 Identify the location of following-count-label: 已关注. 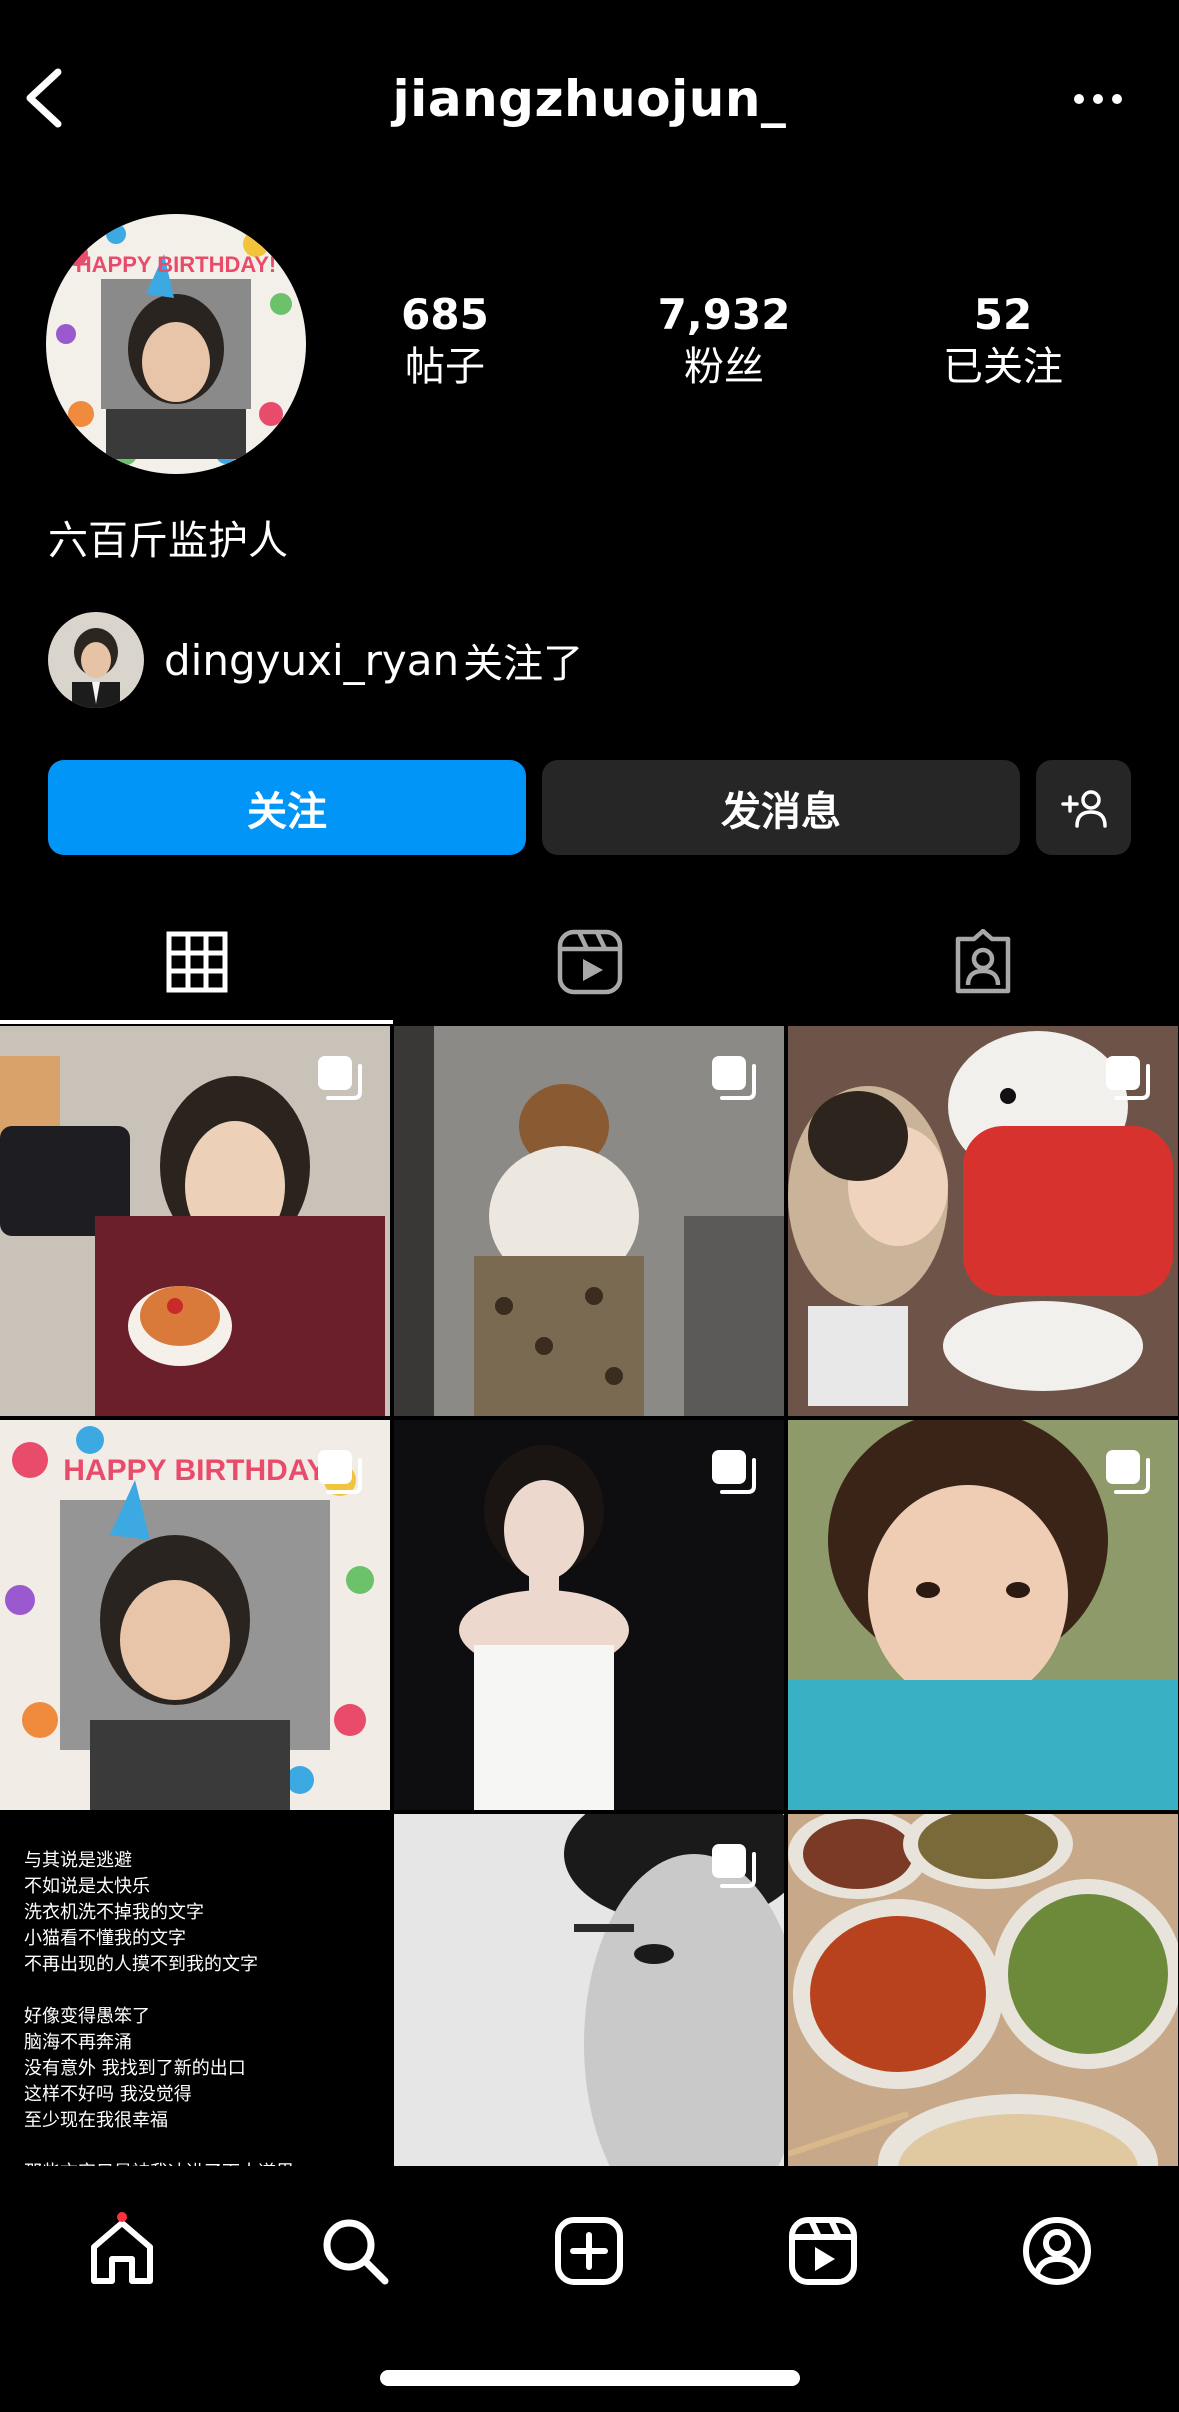
(1003, 367).